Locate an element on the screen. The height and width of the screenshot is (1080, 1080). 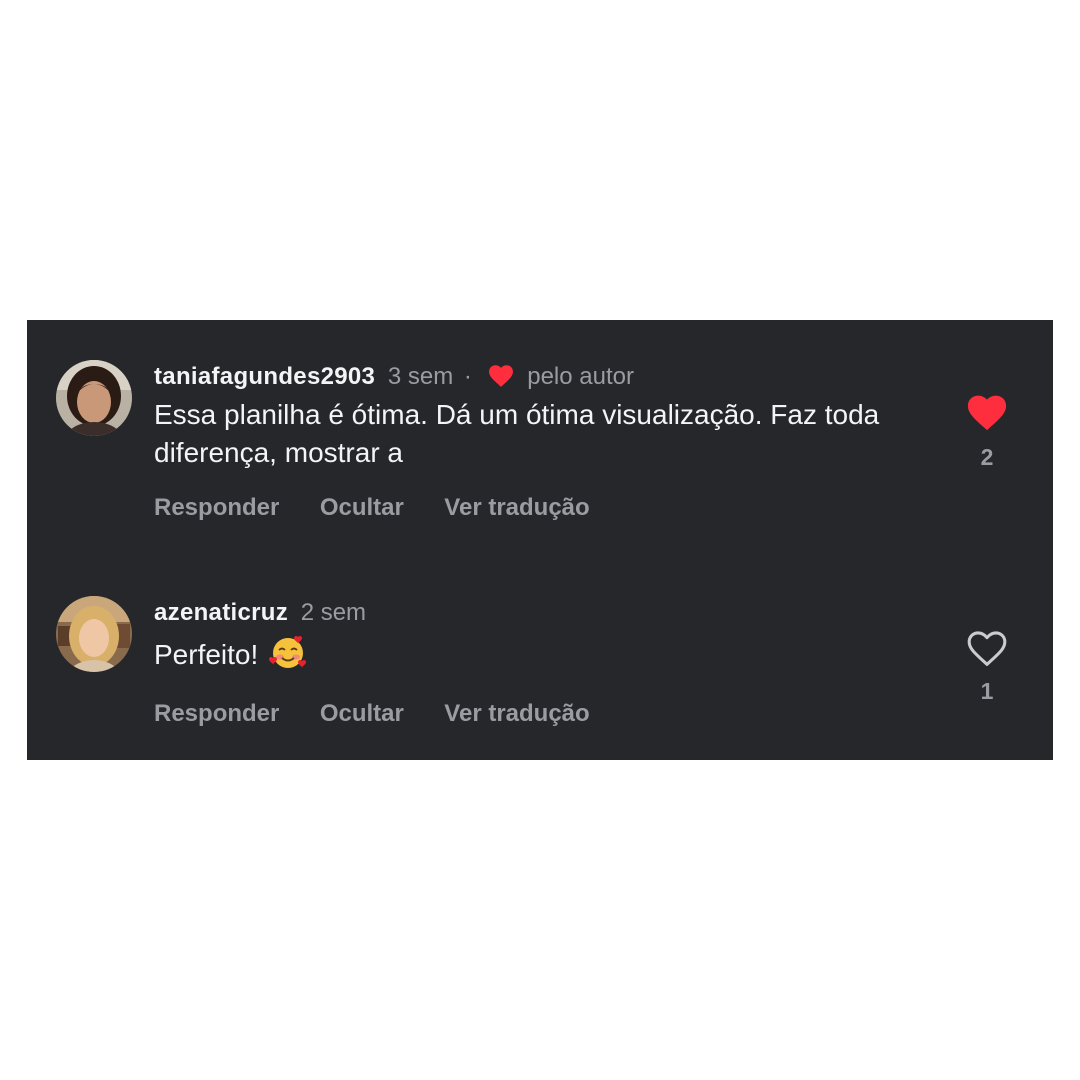
username: taniafagundes2903 is located at coordinates (264, 376).